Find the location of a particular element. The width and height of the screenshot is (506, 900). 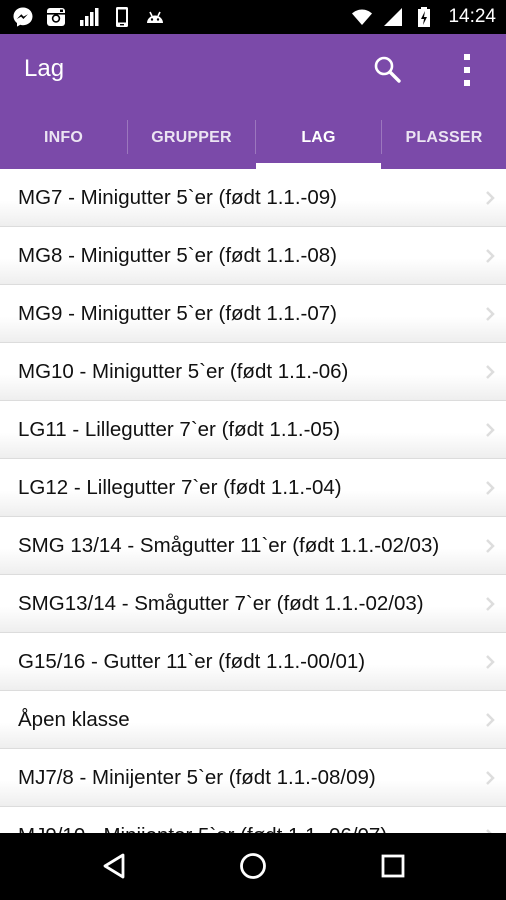

list-item: MG8 - Minigutter 5`er (født 1.1.-08) is located at coordinates (253, 256).